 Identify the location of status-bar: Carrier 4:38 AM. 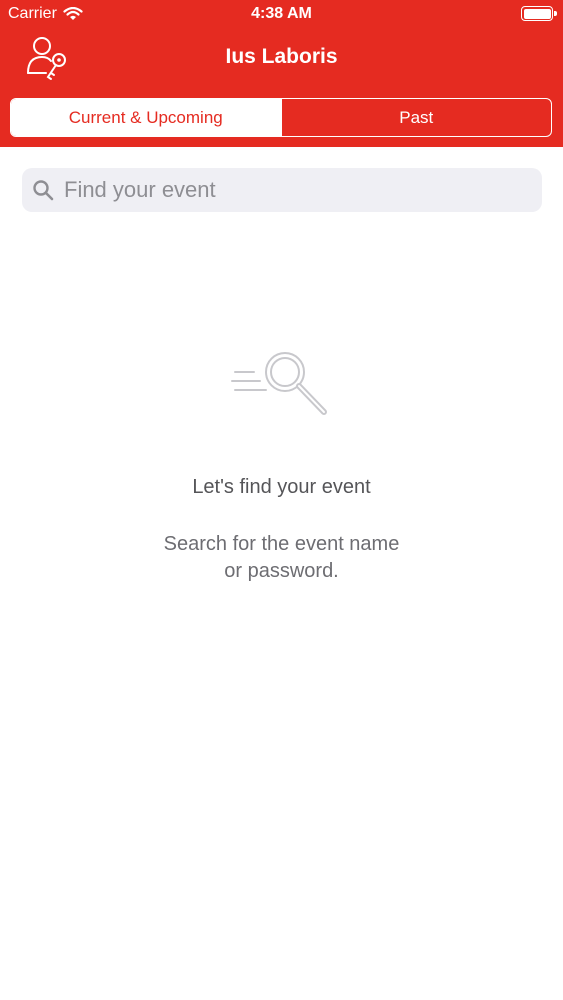
(281, 14).